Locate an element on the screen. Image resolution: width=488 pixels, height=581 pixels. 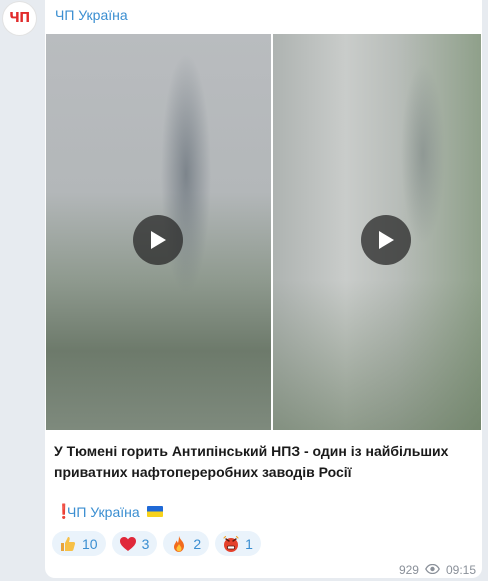
message-meta: 929 09:15 is located at coordinates (437, 570).